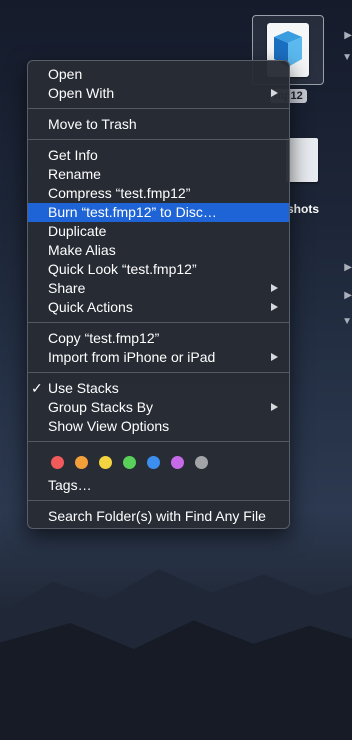 This screenshot has height=740, width=352. I want to click on menu-item-find-any-file: Search Folder(s) with Find Any File, so click(158, 516).